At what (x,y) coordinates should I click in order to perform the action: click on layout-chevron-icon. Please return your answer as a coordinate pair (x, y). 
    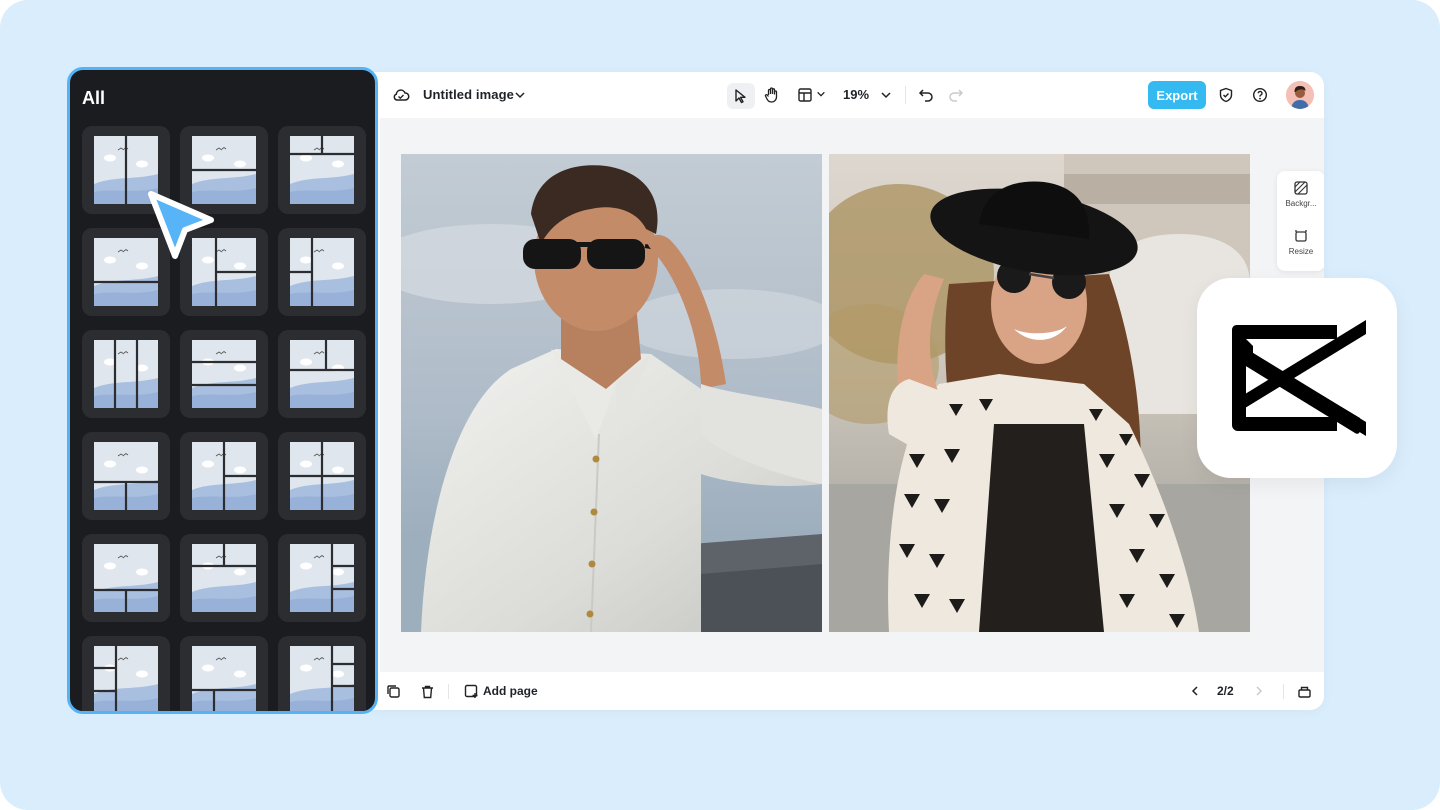
    Looking at the image, I should click on (821, 94).